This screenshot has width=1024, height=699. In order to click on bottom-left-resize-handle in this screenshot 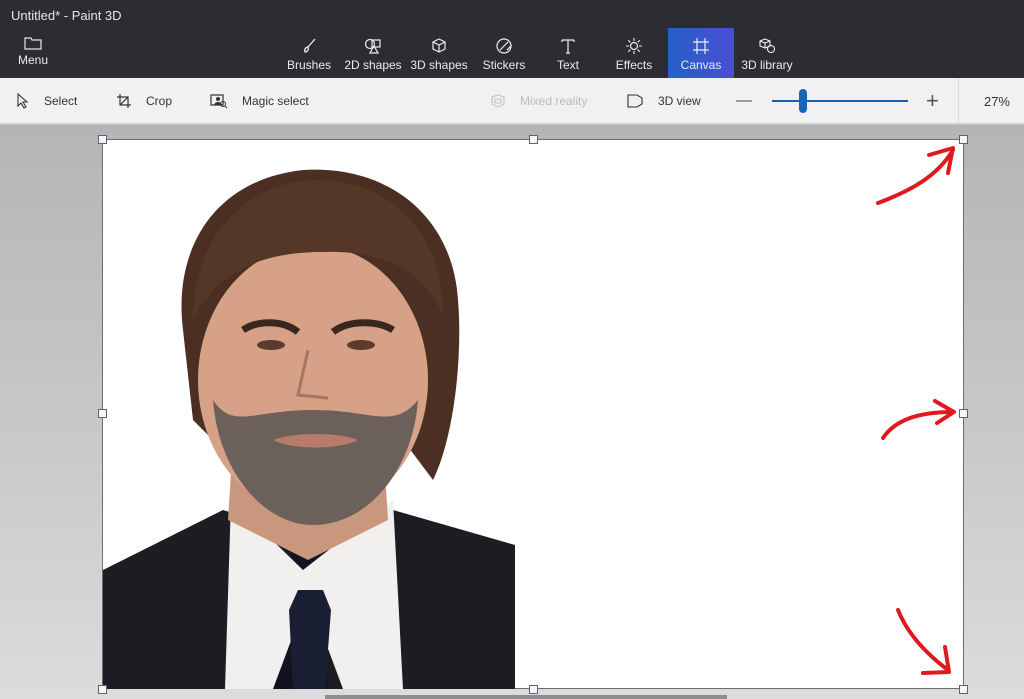, I will do `click(102, 689)`.